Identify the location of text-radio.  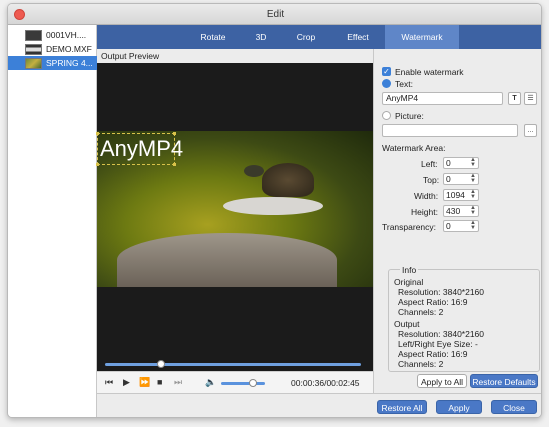
(386, 83).